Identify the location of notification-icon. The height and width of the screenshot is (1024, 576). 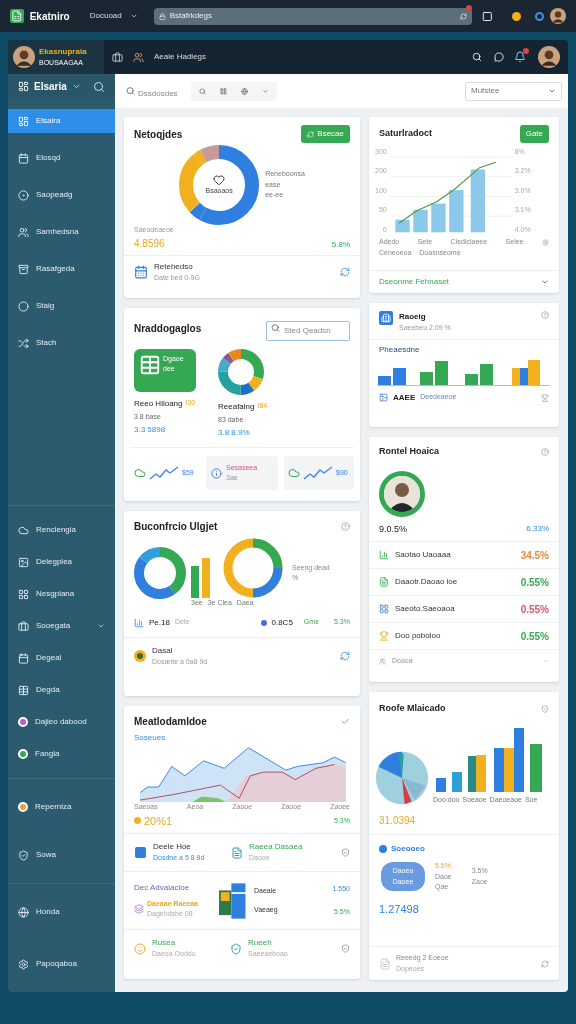
(520, 57).